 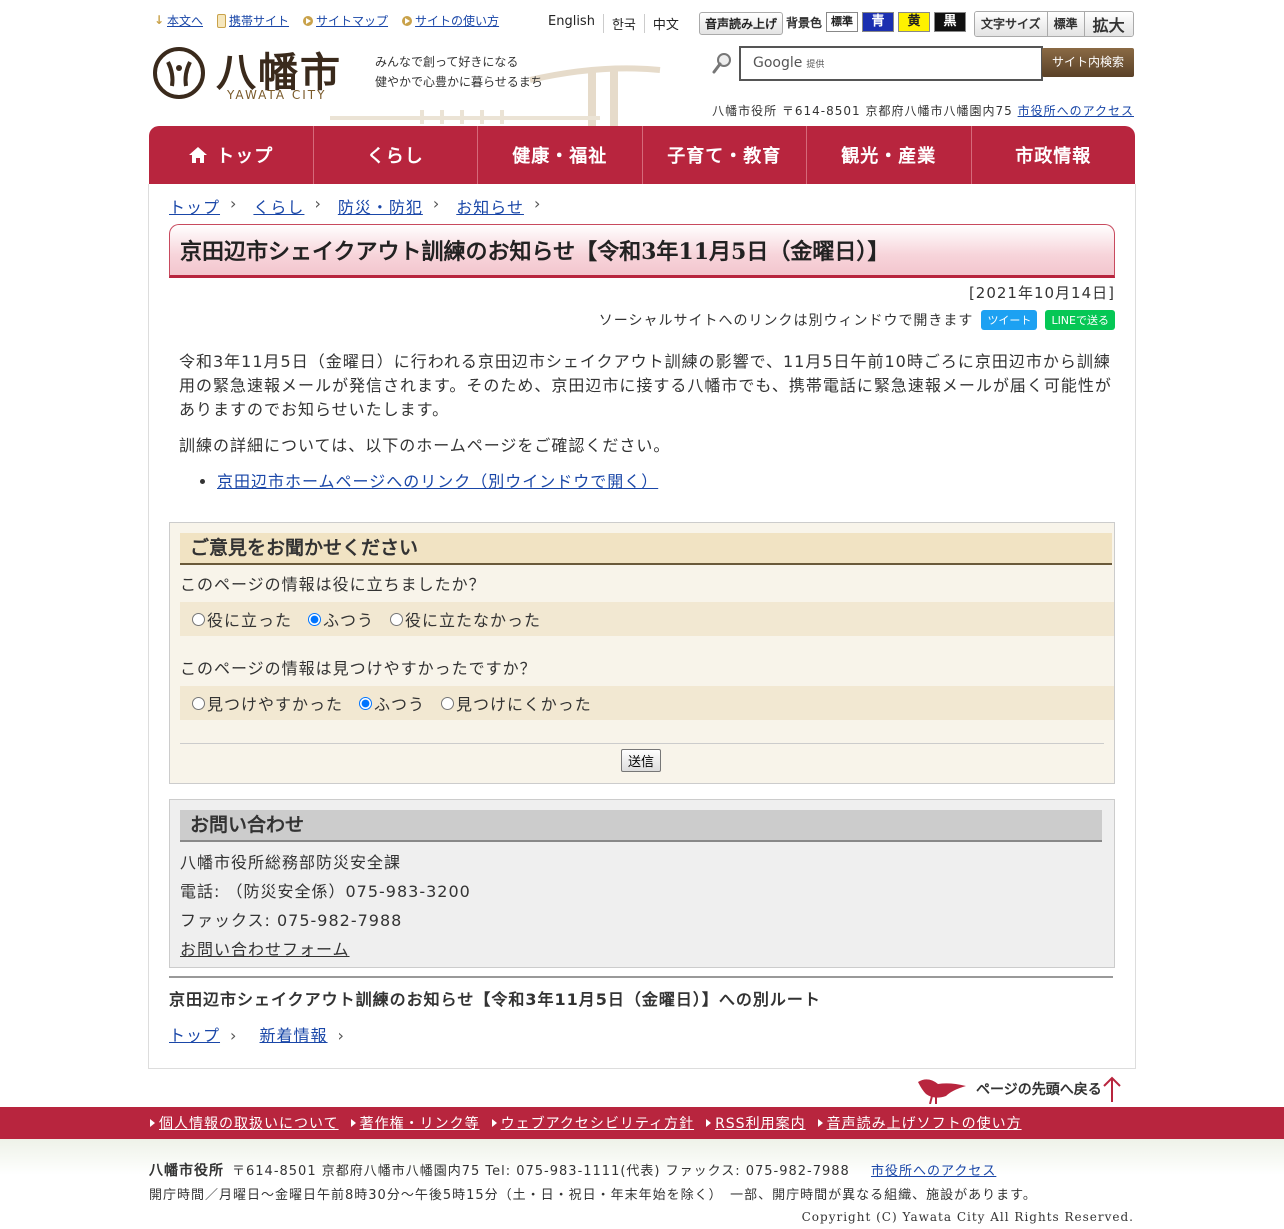 I want to click on footer-link-rss: RSS利用案内, so click(x=756, y=1123).